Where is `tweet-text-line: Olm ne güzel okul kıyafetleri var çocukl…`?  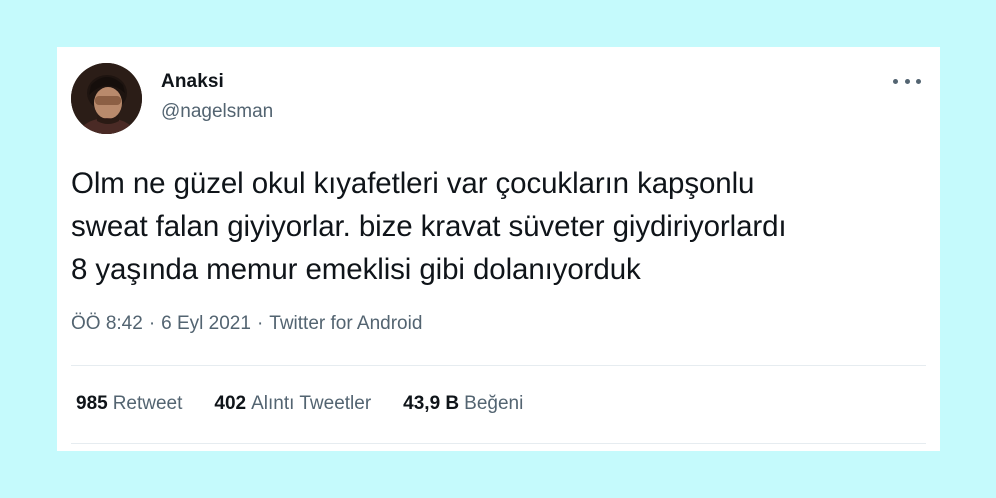
tweet-text-line: Olm ne güzel okul kıyafetleri var çocukl… is located at coordinates (413, 183).